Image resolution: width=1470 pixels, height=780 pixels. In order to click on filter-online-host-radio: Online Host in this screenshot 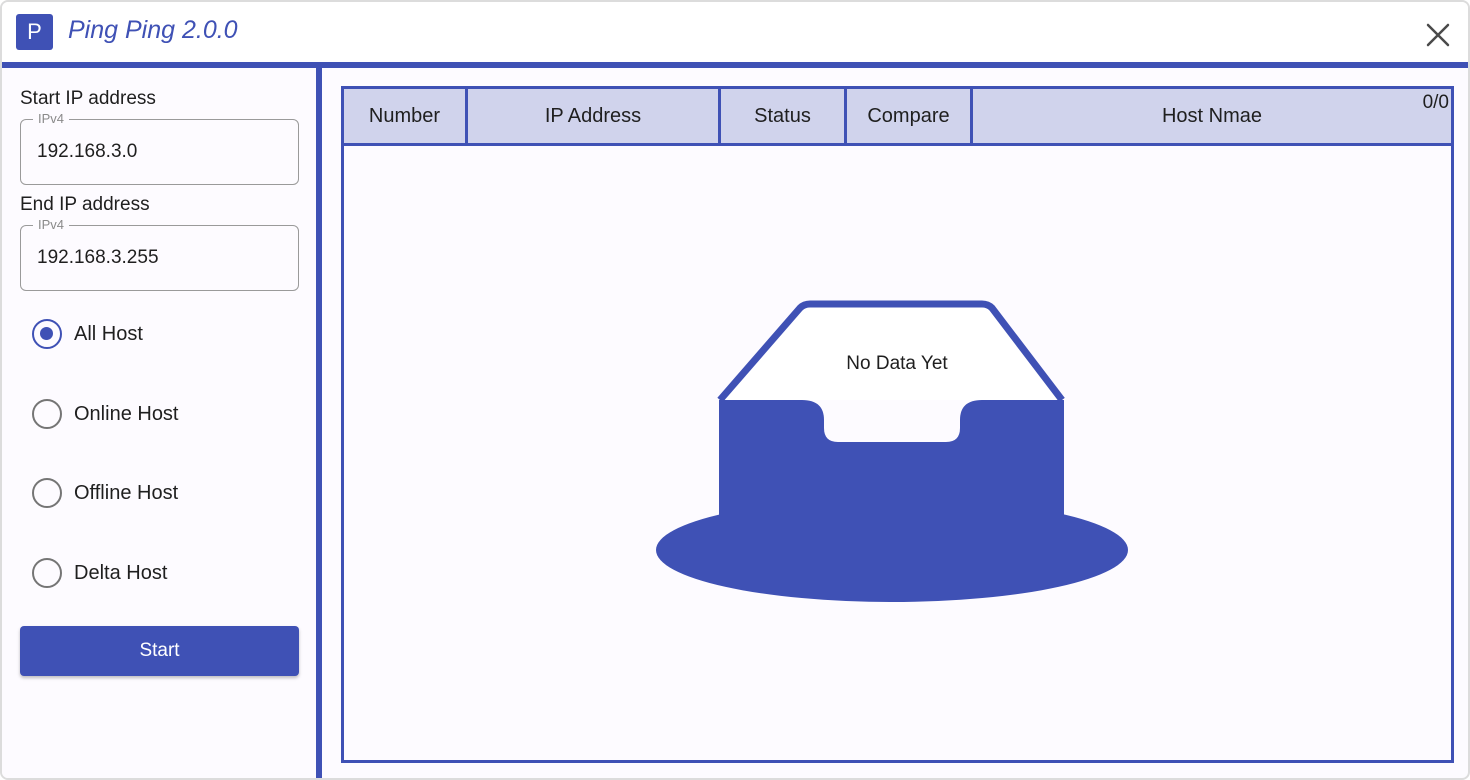, I will do `click(162, 414)`.